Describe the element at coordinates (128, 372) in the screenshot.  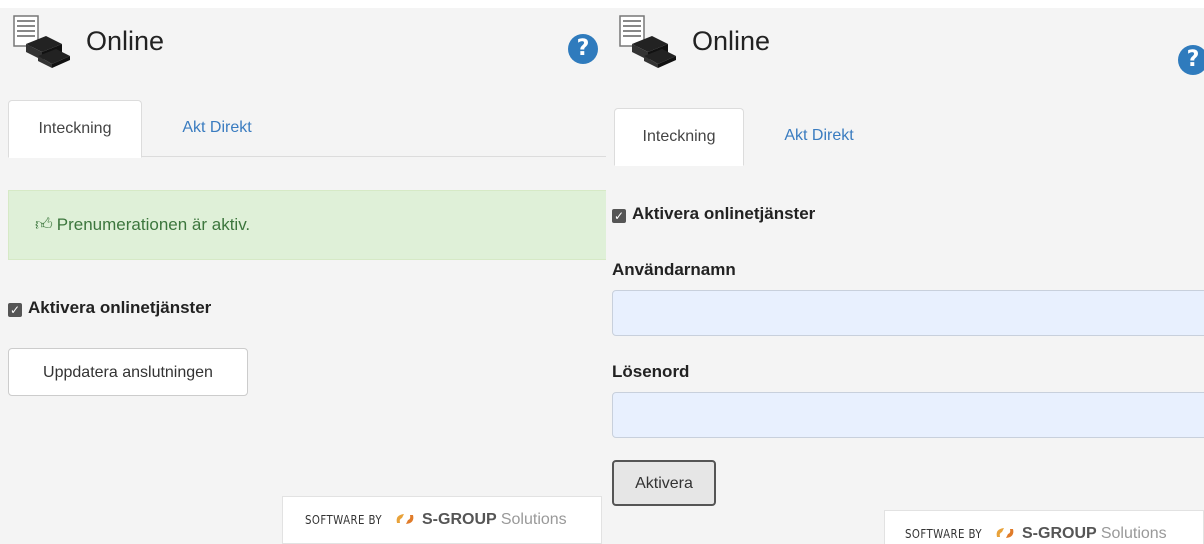
I see `update-connection-button: Uppdatera anslutningen` at that location.